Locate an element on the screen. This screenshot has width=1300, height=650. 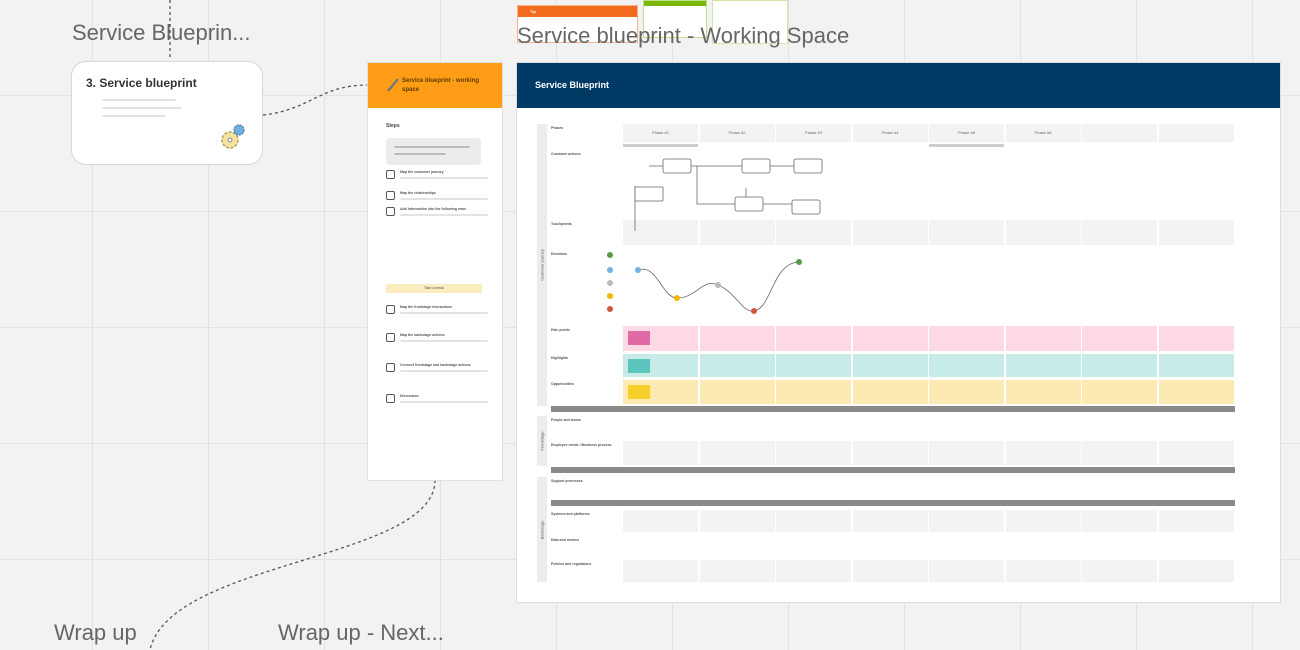
step-label: Discussion is located at coordinates (409, 396).